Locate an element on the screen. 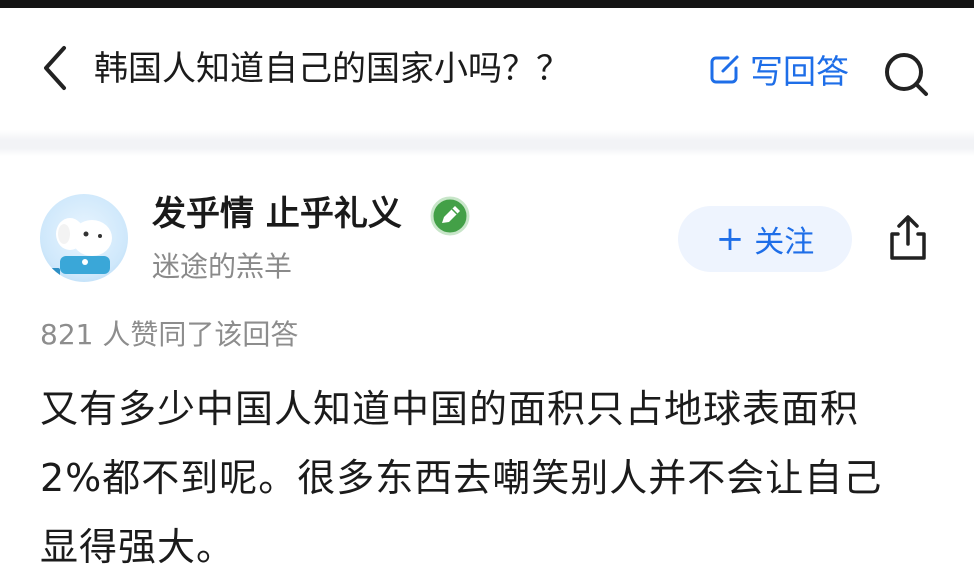  answer-line: 显得强大。 is located at coordinates (138, 547).